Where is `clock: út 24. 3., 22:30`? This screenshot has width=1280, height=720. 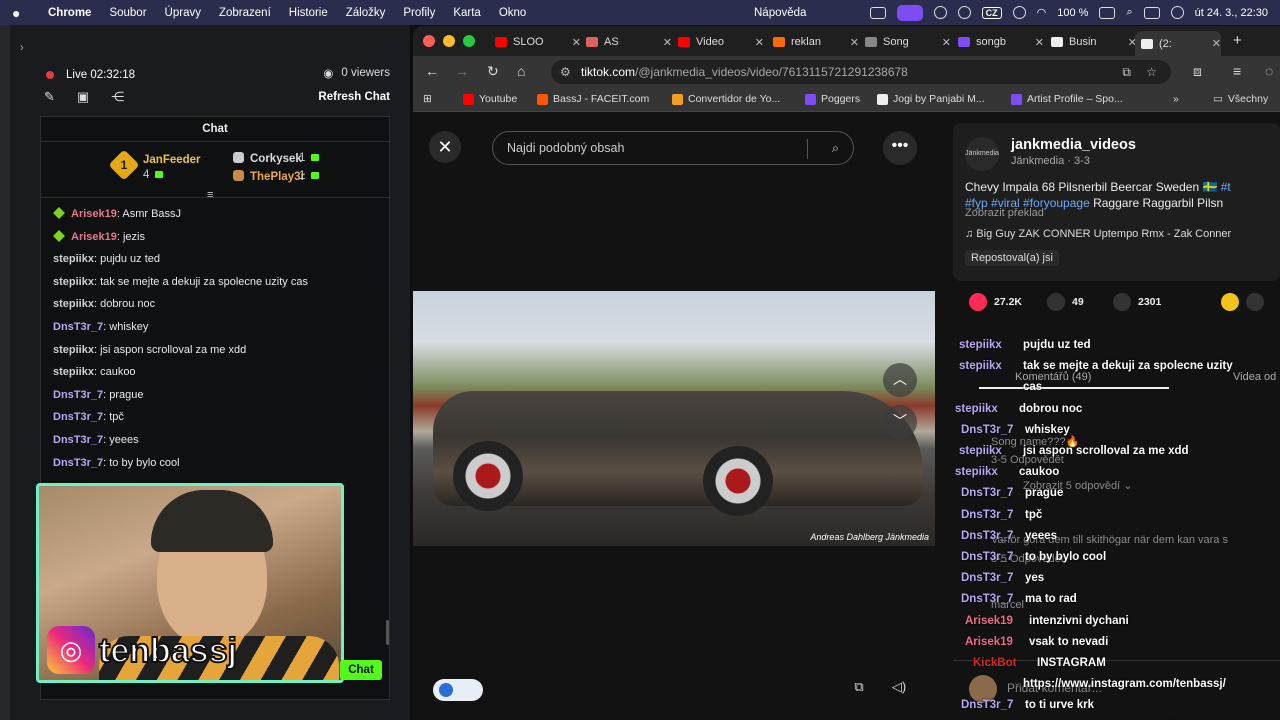
clock: út 24. 3., 22:30 is located at coordinates (1231, 13).